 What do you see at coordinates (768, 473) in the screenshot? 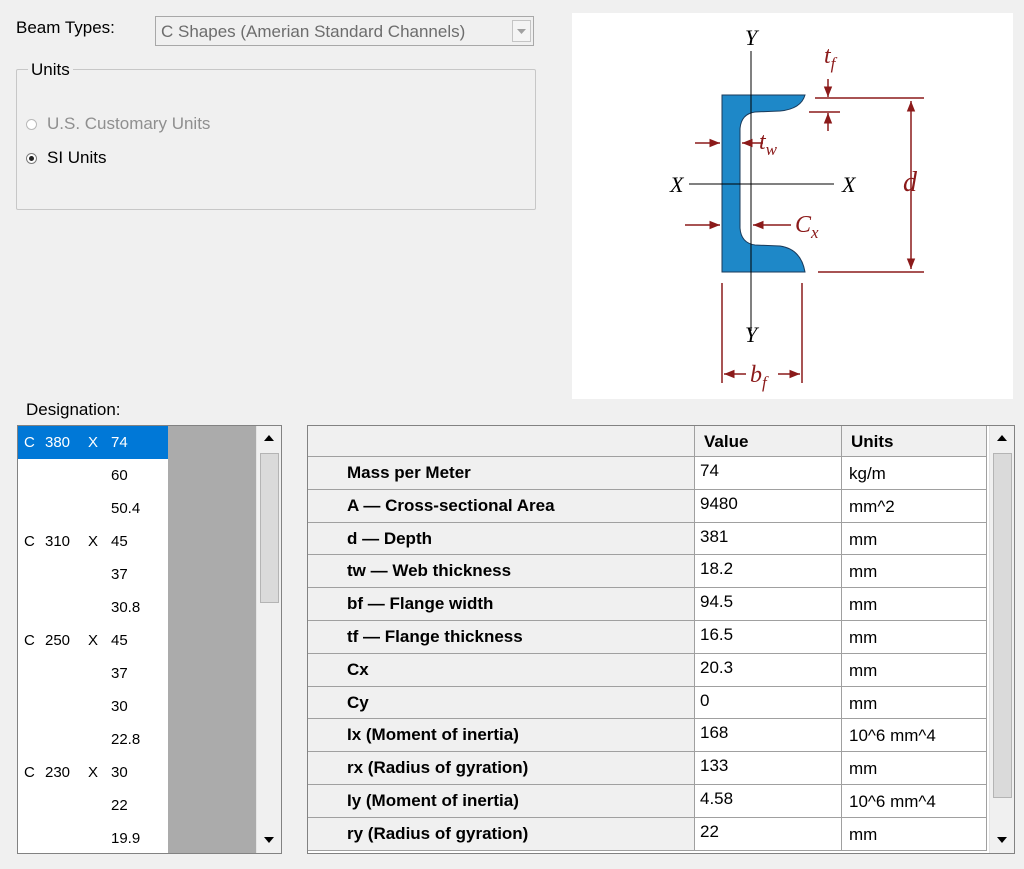
I see `property-value: 74` at bounding box center [768, 473].